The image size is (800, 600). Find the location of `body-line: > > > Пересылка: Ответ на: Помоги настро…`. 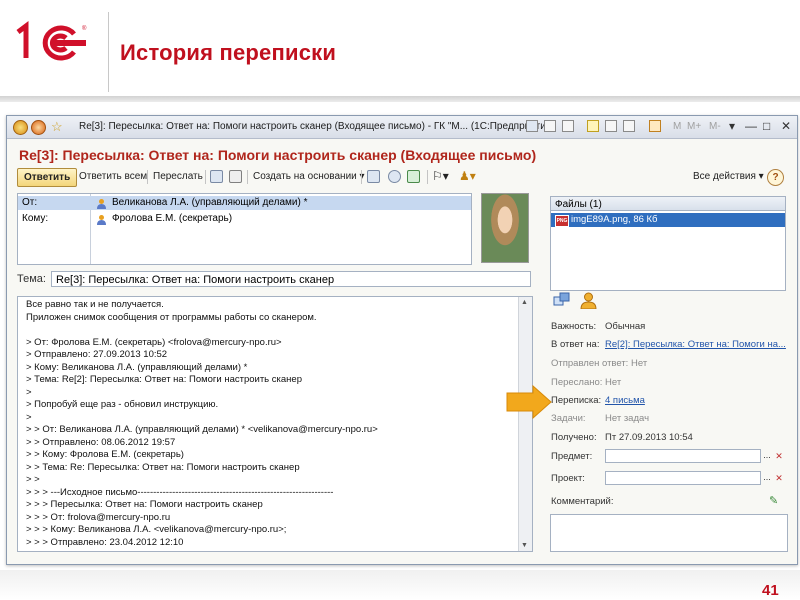

body-line: > > > Пересылка: Ответ на: Помоги настро… is located at coordinates (144, 504).